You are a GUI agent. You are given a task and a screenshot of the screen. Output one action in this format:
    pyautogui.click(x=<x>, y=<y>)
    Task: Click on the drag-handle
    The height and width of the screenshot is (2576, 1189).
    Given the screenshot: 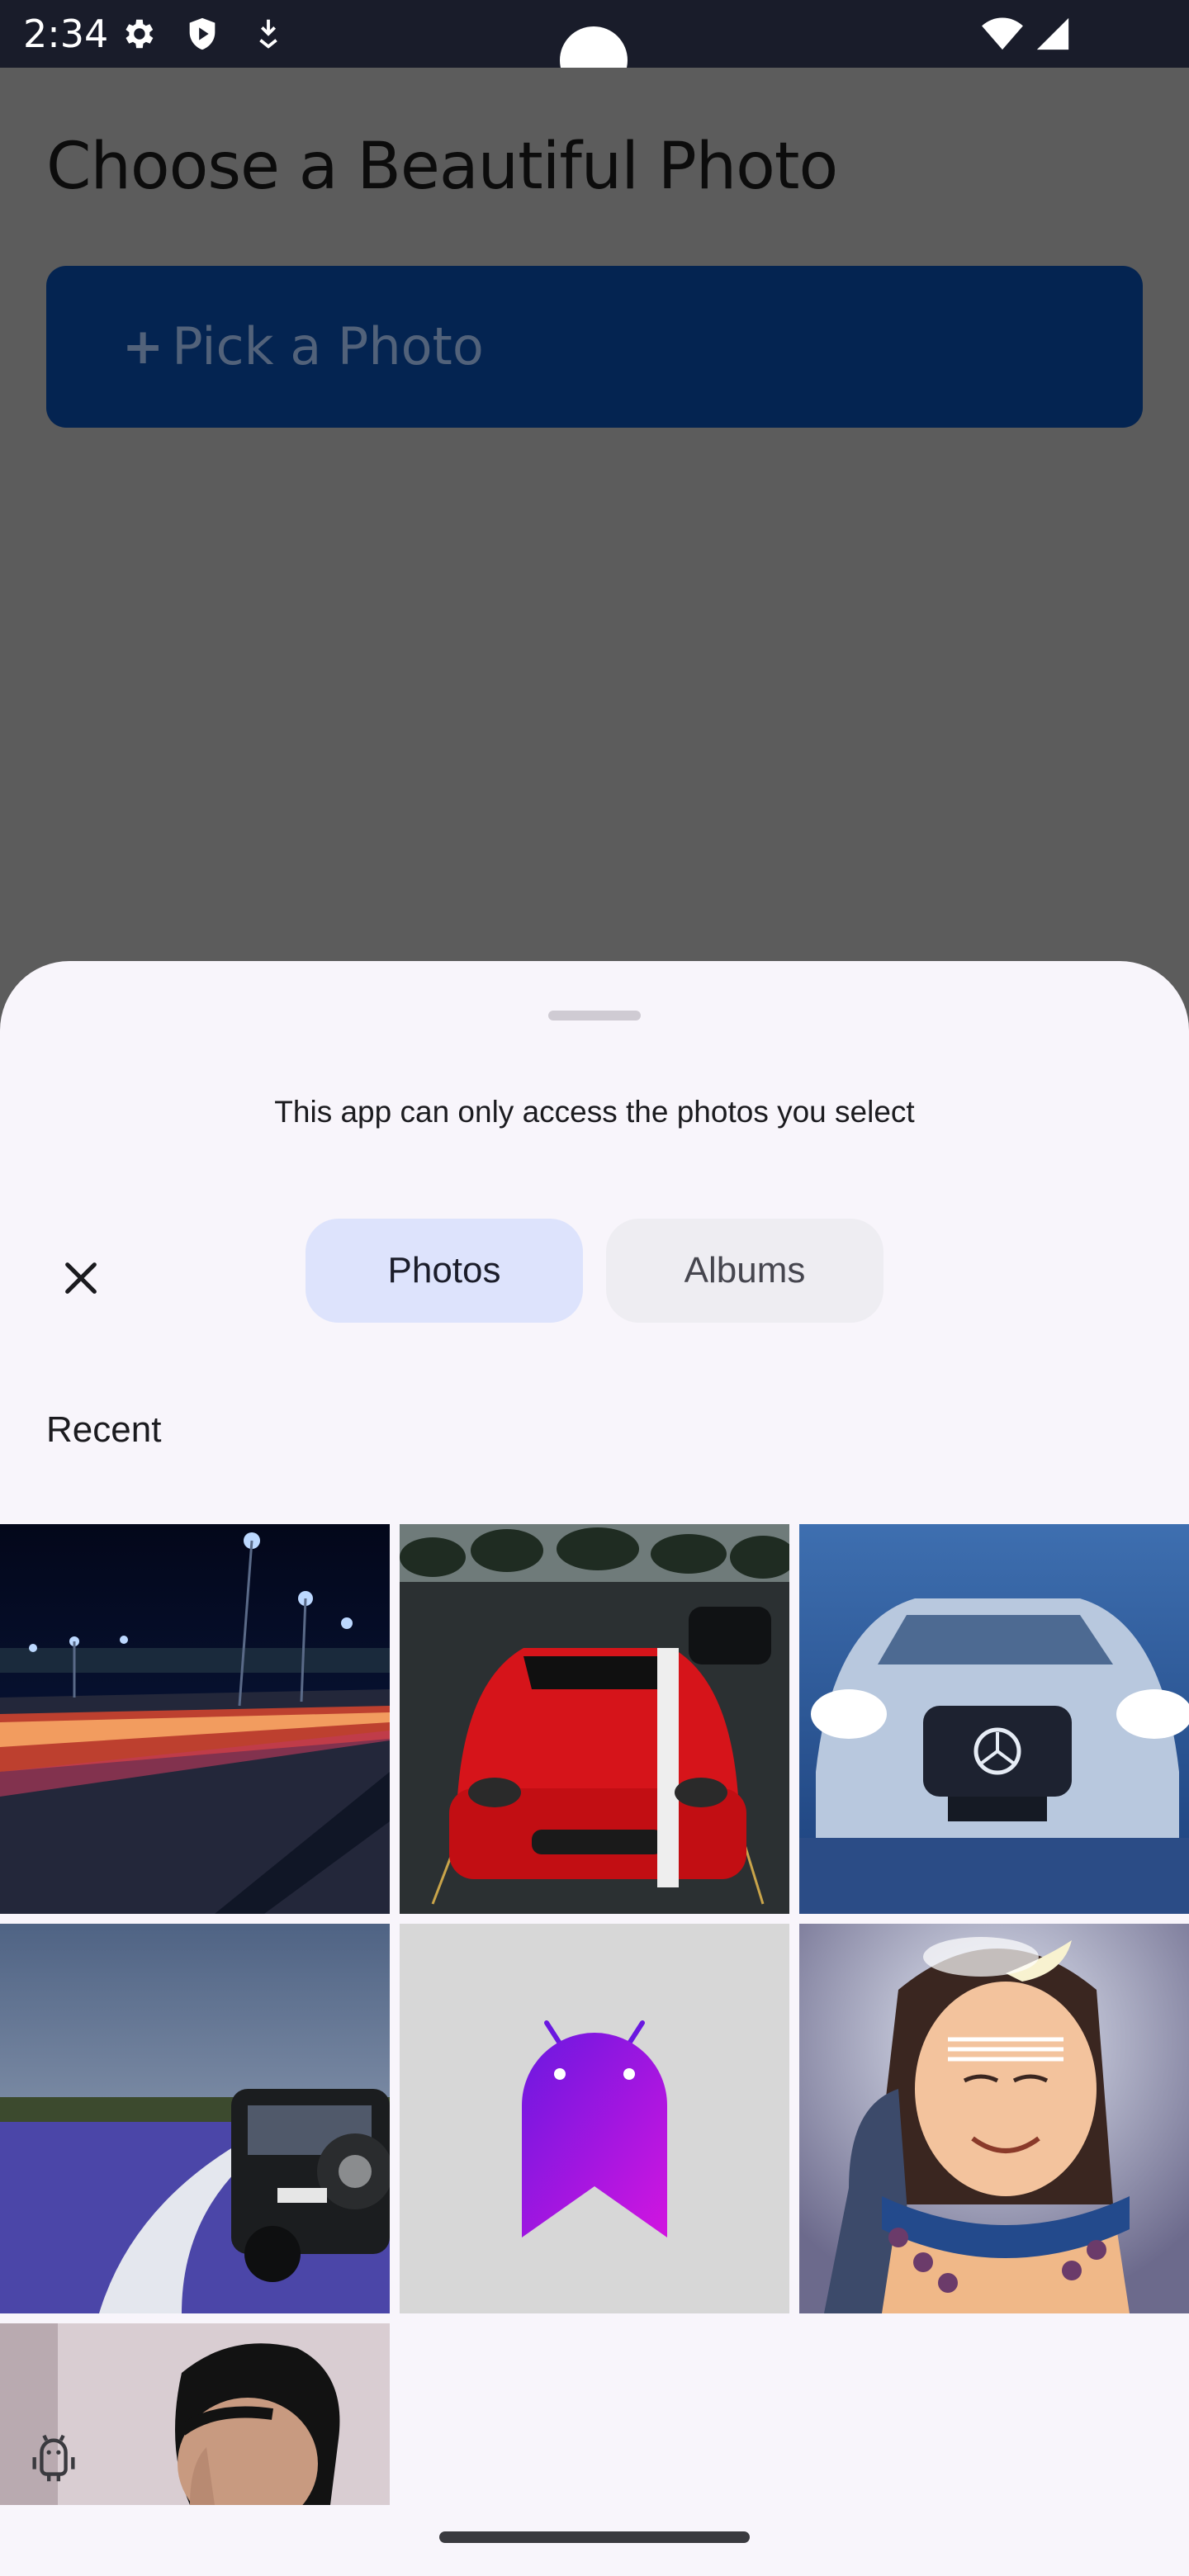 What is the action you would take?
    pyautogui.click(x=594, y=1015)
    